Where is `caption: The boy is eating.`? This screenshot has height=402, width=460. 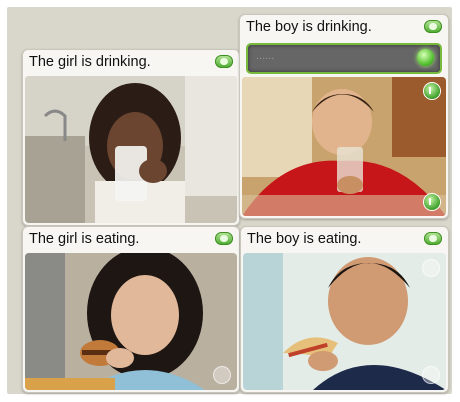 caption: The boy is eating. is located at coordinates (304, 239).